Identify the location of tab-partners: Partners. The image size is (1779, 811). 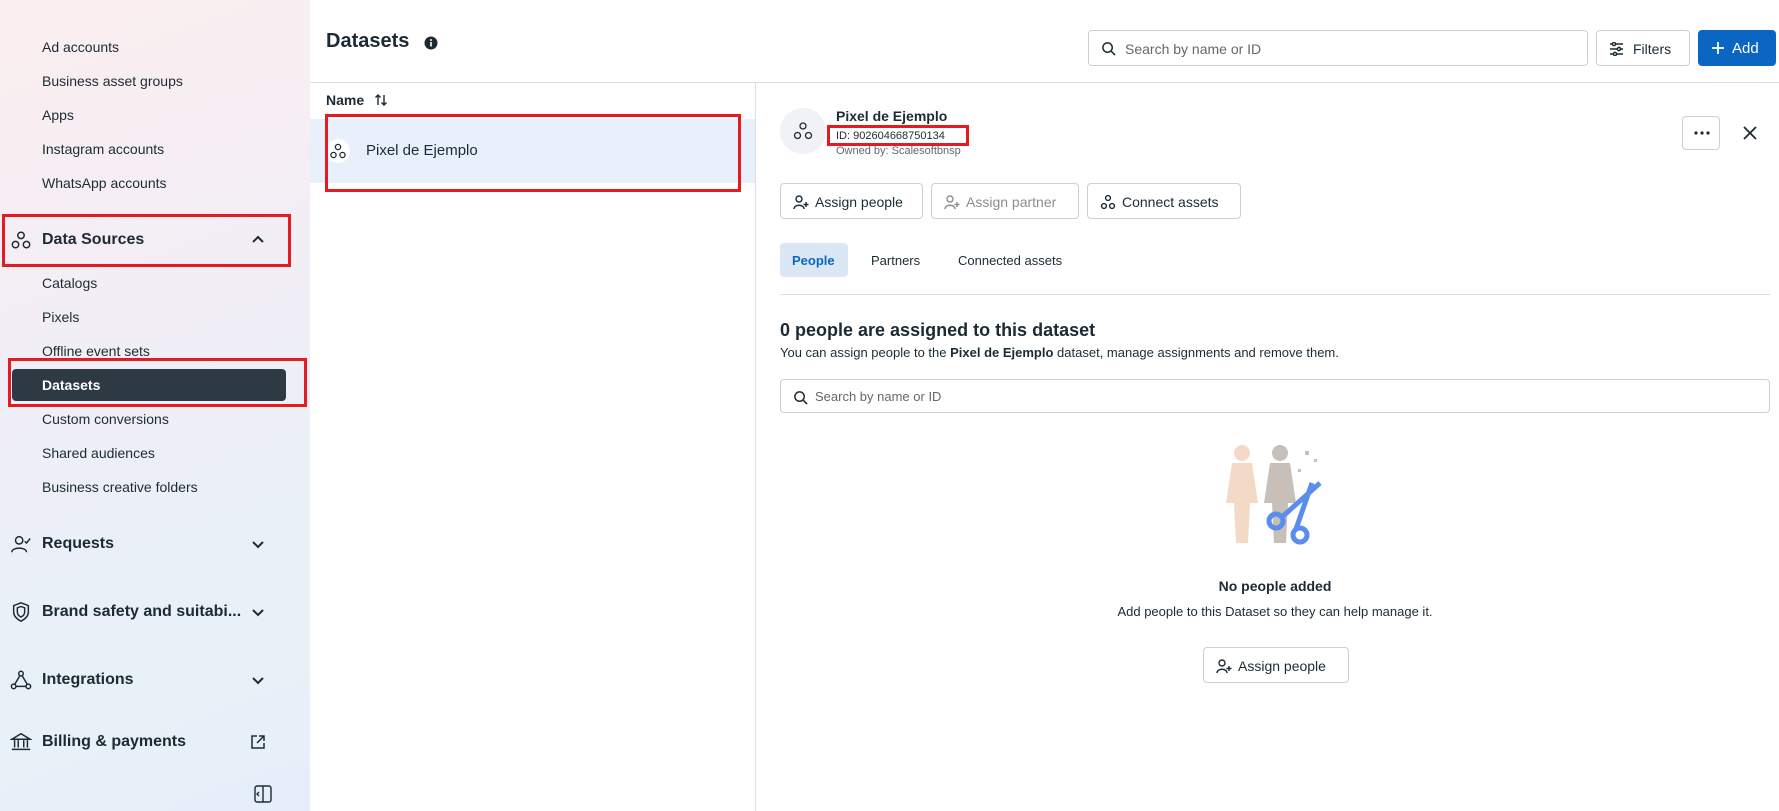
(900, 260).